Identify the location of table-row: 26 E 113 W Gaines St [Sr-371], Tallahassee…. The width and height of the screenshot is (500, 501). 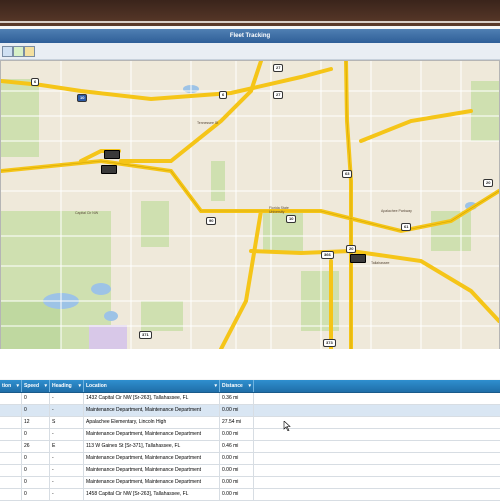
(250, 447).